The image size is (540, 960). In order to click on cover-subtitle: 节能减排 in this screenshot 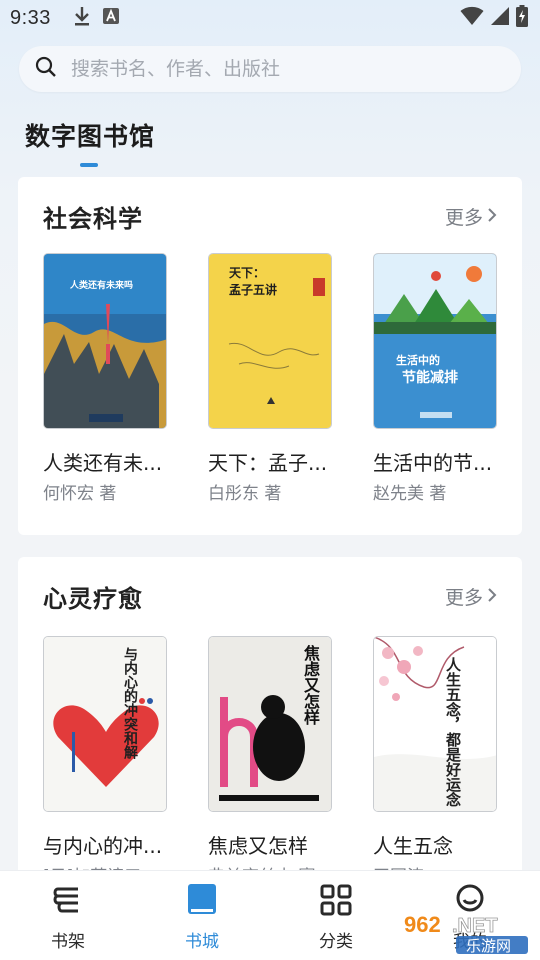, I will do `click(430, 378)`.